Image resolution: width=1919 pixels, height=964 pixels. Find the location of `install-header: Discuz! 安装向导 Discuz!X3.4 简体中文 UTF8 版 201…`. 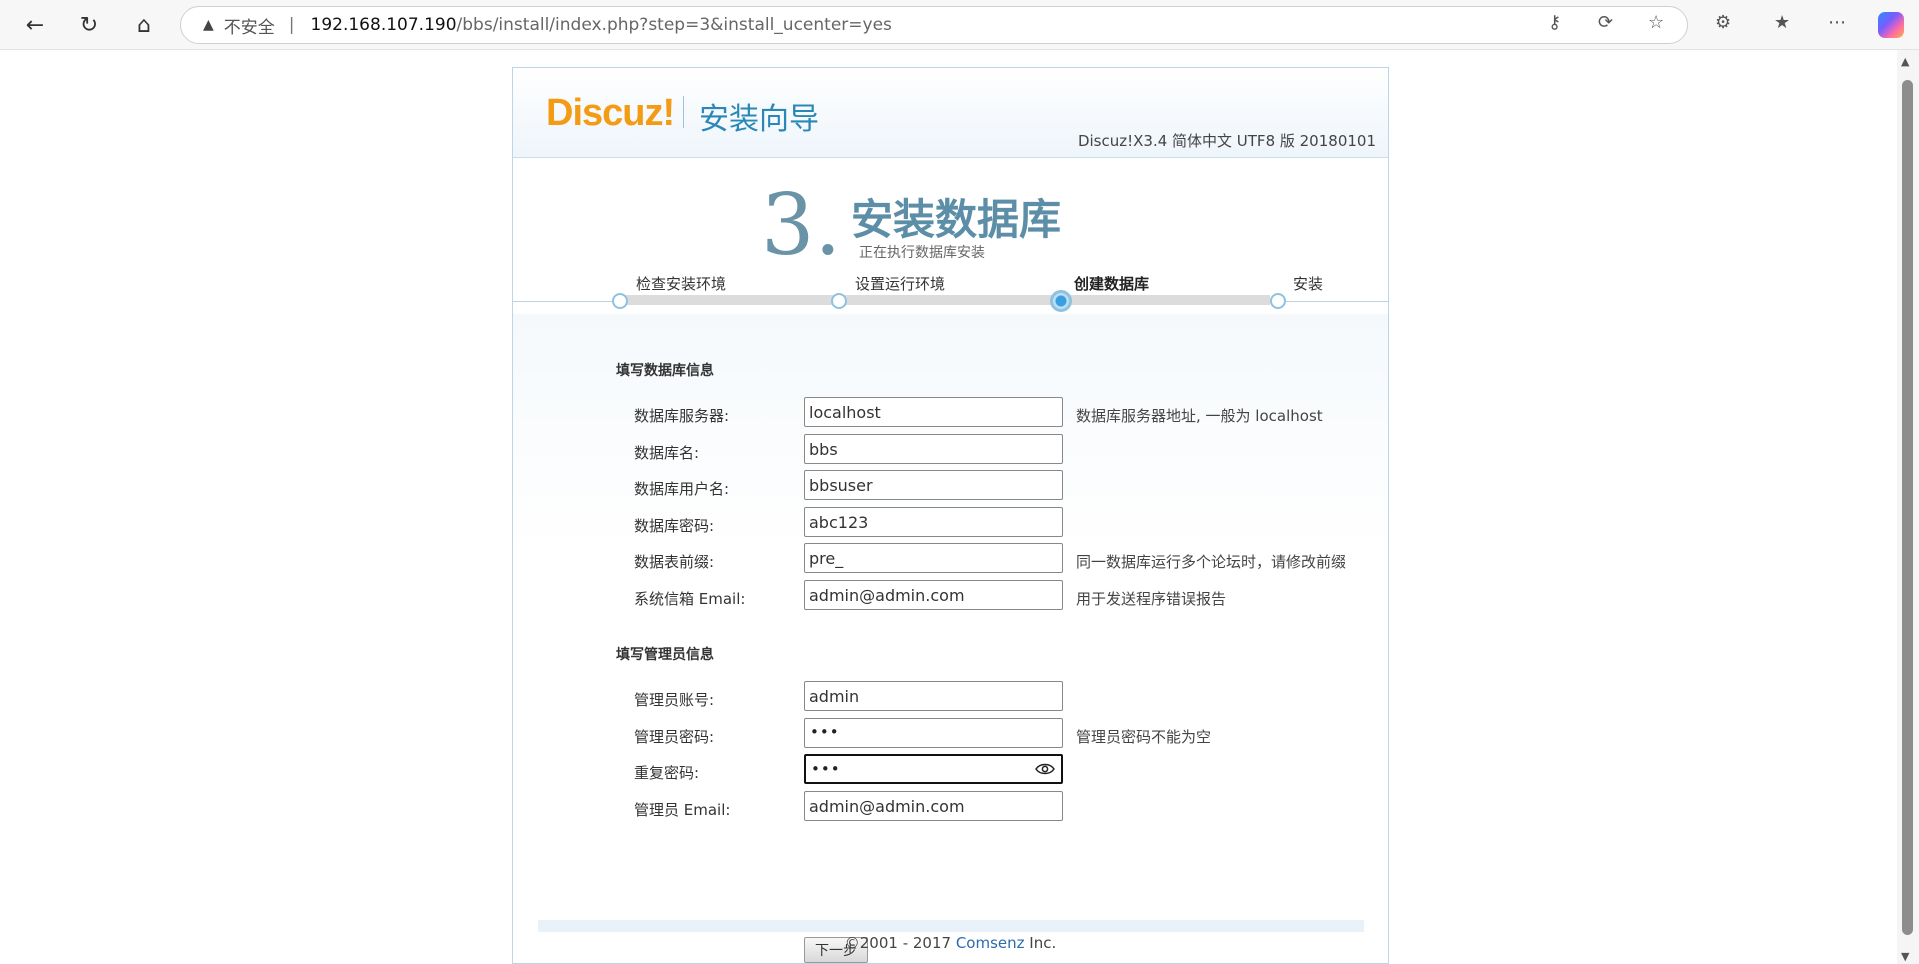

install-header: Discuz! 安装向导 Discuz!X3.4 简体中文 UTF8 版 201… is located at coordinates (950, 113).